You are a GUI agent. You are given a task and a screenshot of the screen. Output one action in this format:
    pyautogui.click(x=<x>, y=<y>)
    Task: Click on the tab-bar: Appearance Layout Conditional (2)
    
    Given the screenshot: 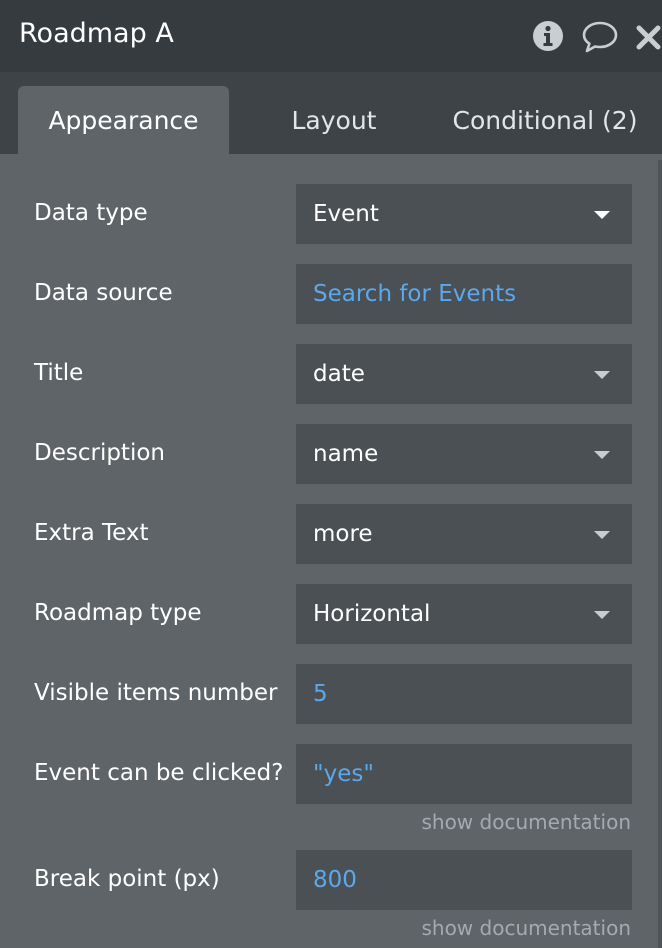 What is the action you would take?
    pyautogui.click(x=331, y=113)
    